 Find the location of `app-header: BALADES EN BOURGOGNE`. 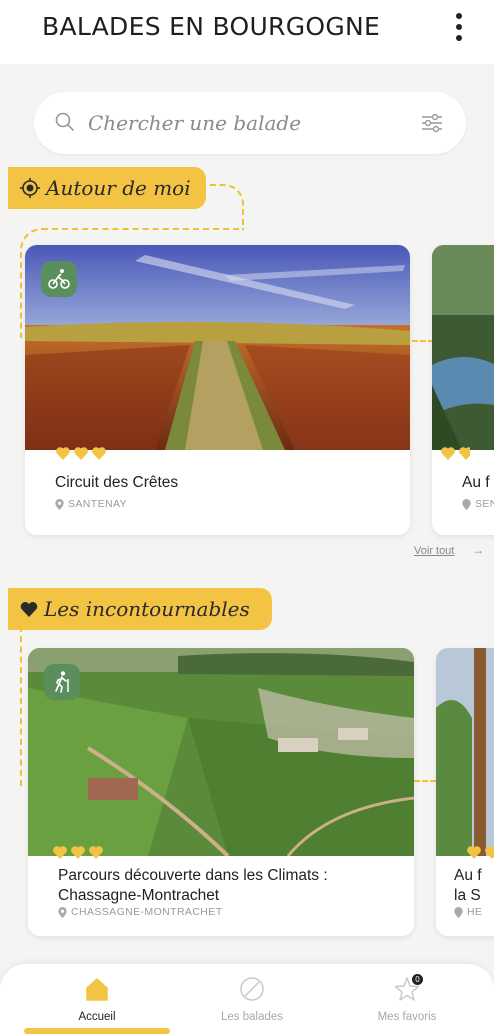

app-header: BALADES EN BOURGOGNE is located at coordinates (247, 32).